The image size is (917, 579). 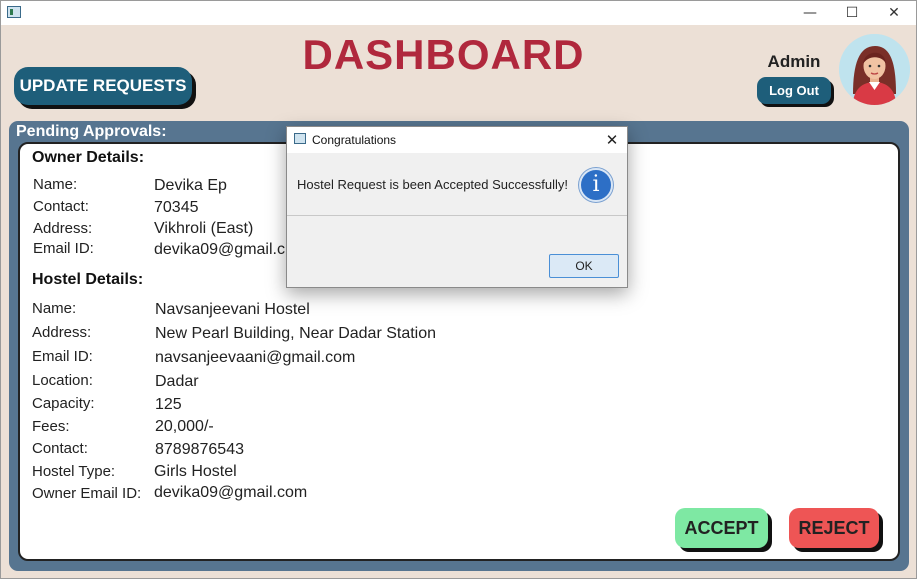 What do you see at coordinates (74, 471) in the screenshot?
I see `hostel-type-label: Hostel Type:` at bounding box center [74, 471].